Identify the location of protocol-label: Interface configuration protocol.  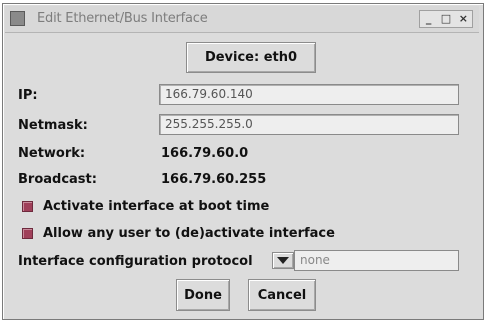
(135, 261).